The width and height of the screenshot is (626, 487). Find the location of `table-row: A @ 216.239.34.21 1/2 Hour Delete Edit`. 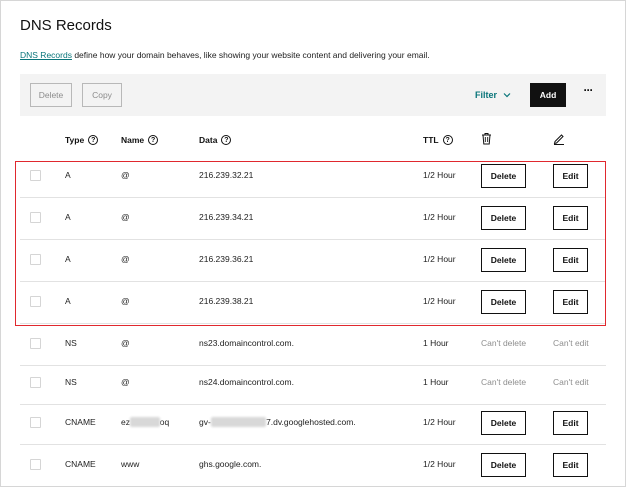

table-row: A @ 216.239.34.21 1/2 Hour Delete Edit is located at coordinates (313, 219).